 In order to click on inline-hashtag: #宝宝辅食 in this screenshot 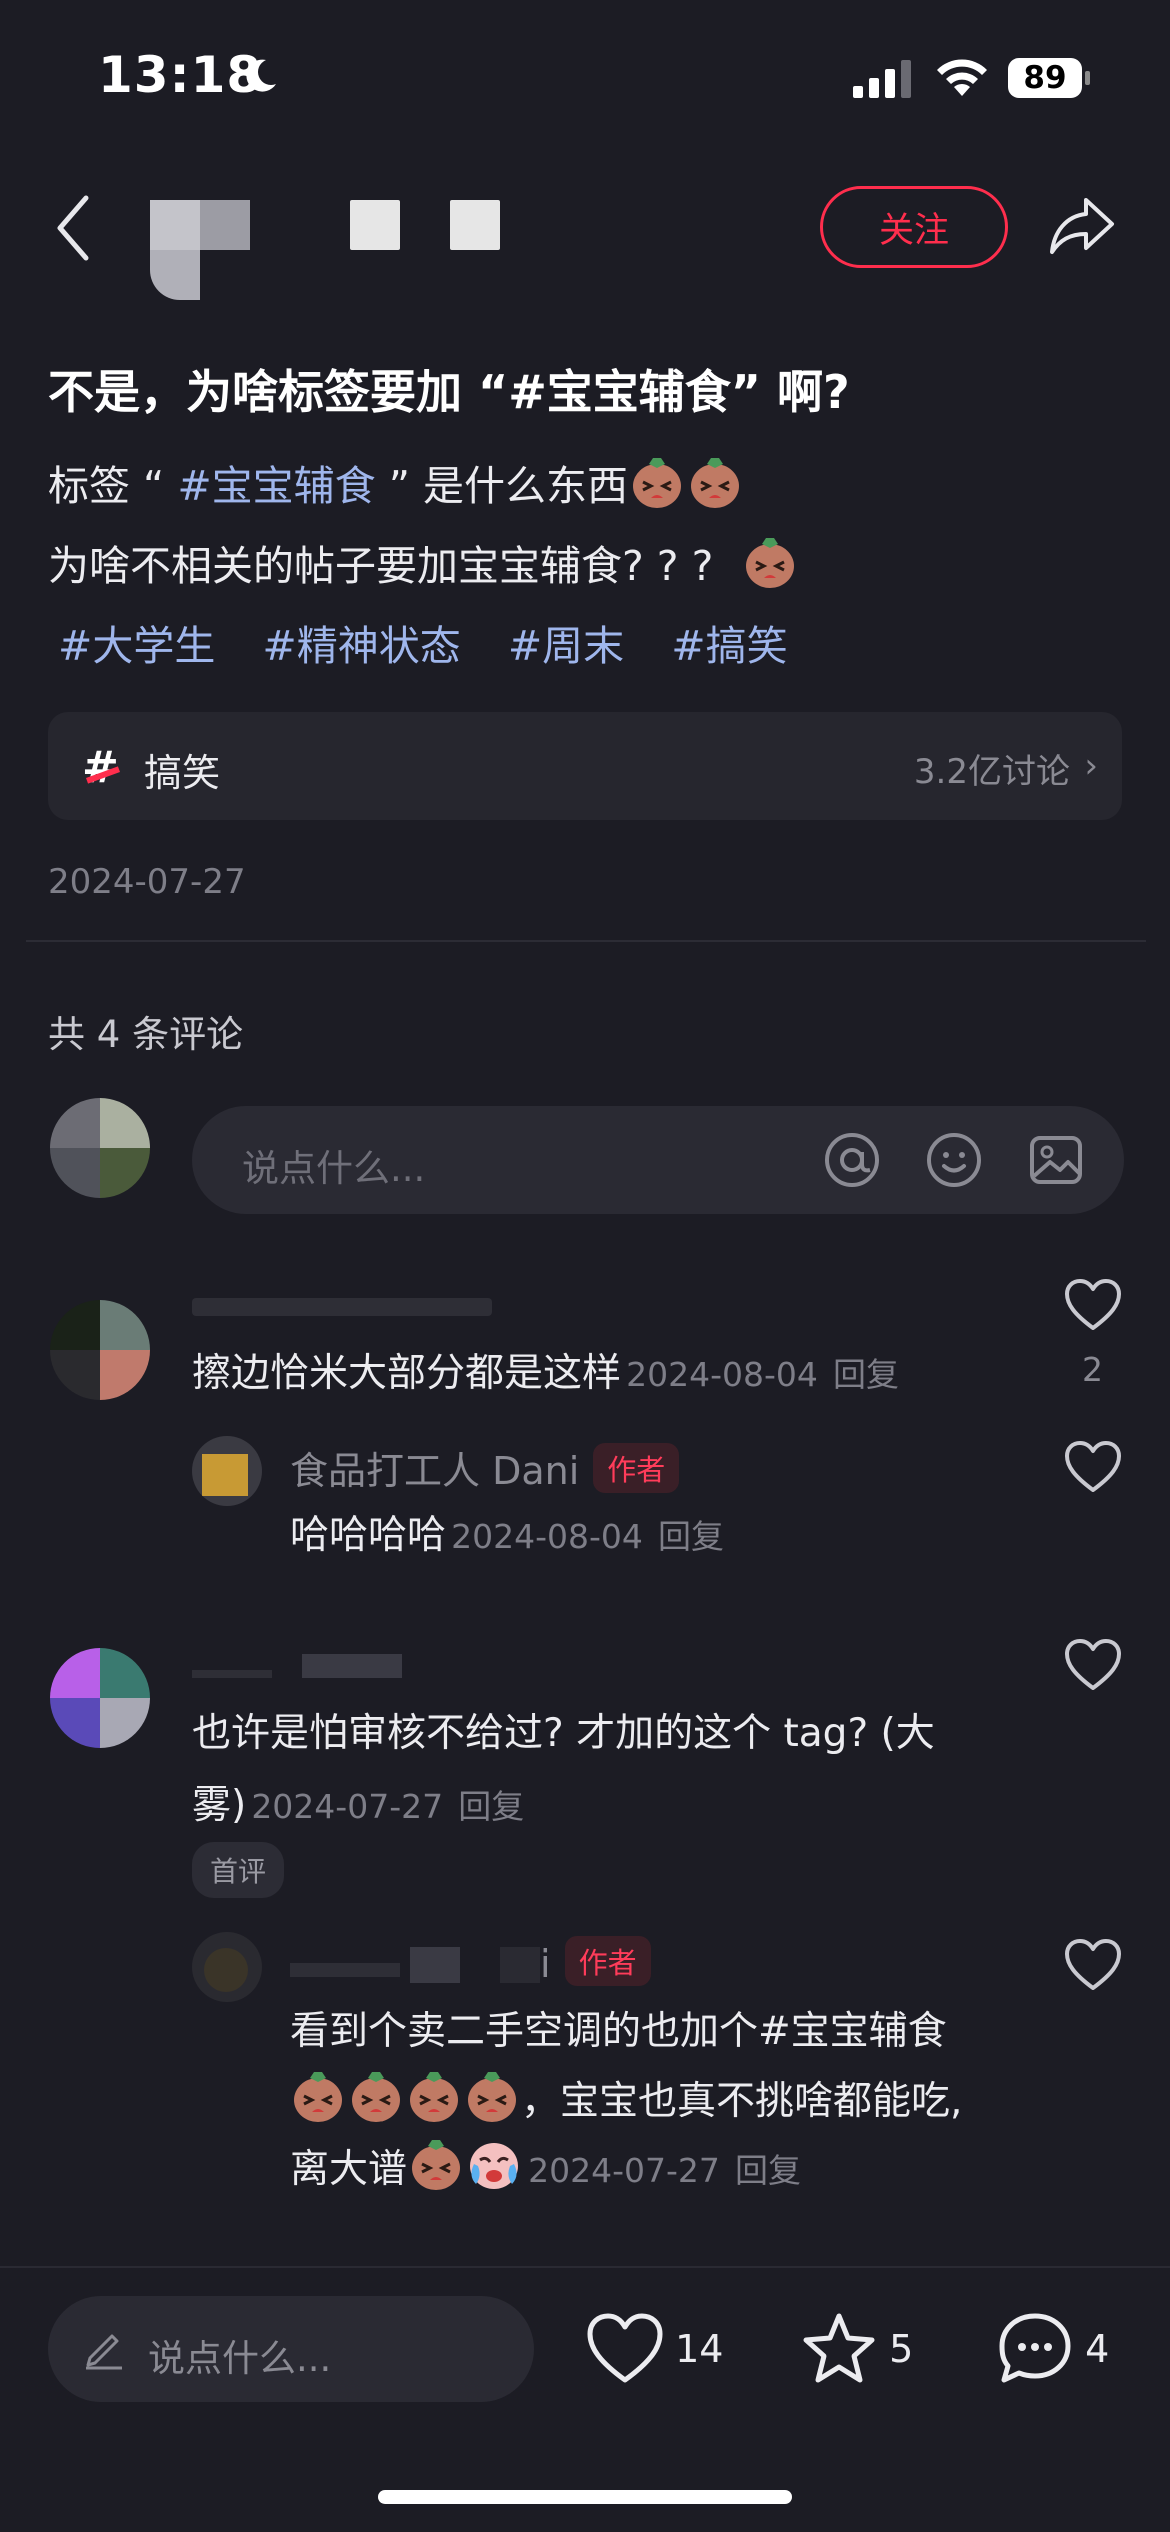, I will do `click(276, 486)`.